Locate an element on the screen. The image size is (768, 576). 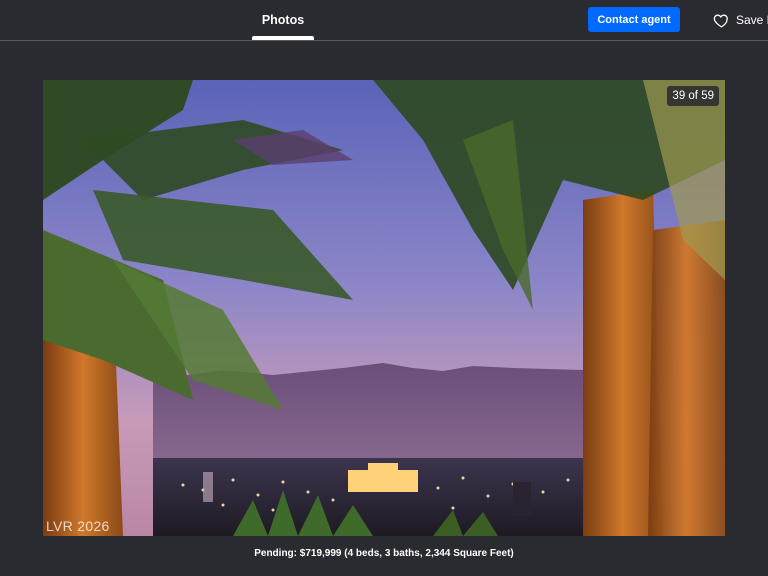
tab-photos: Photos is located at coordinates (283, 20).